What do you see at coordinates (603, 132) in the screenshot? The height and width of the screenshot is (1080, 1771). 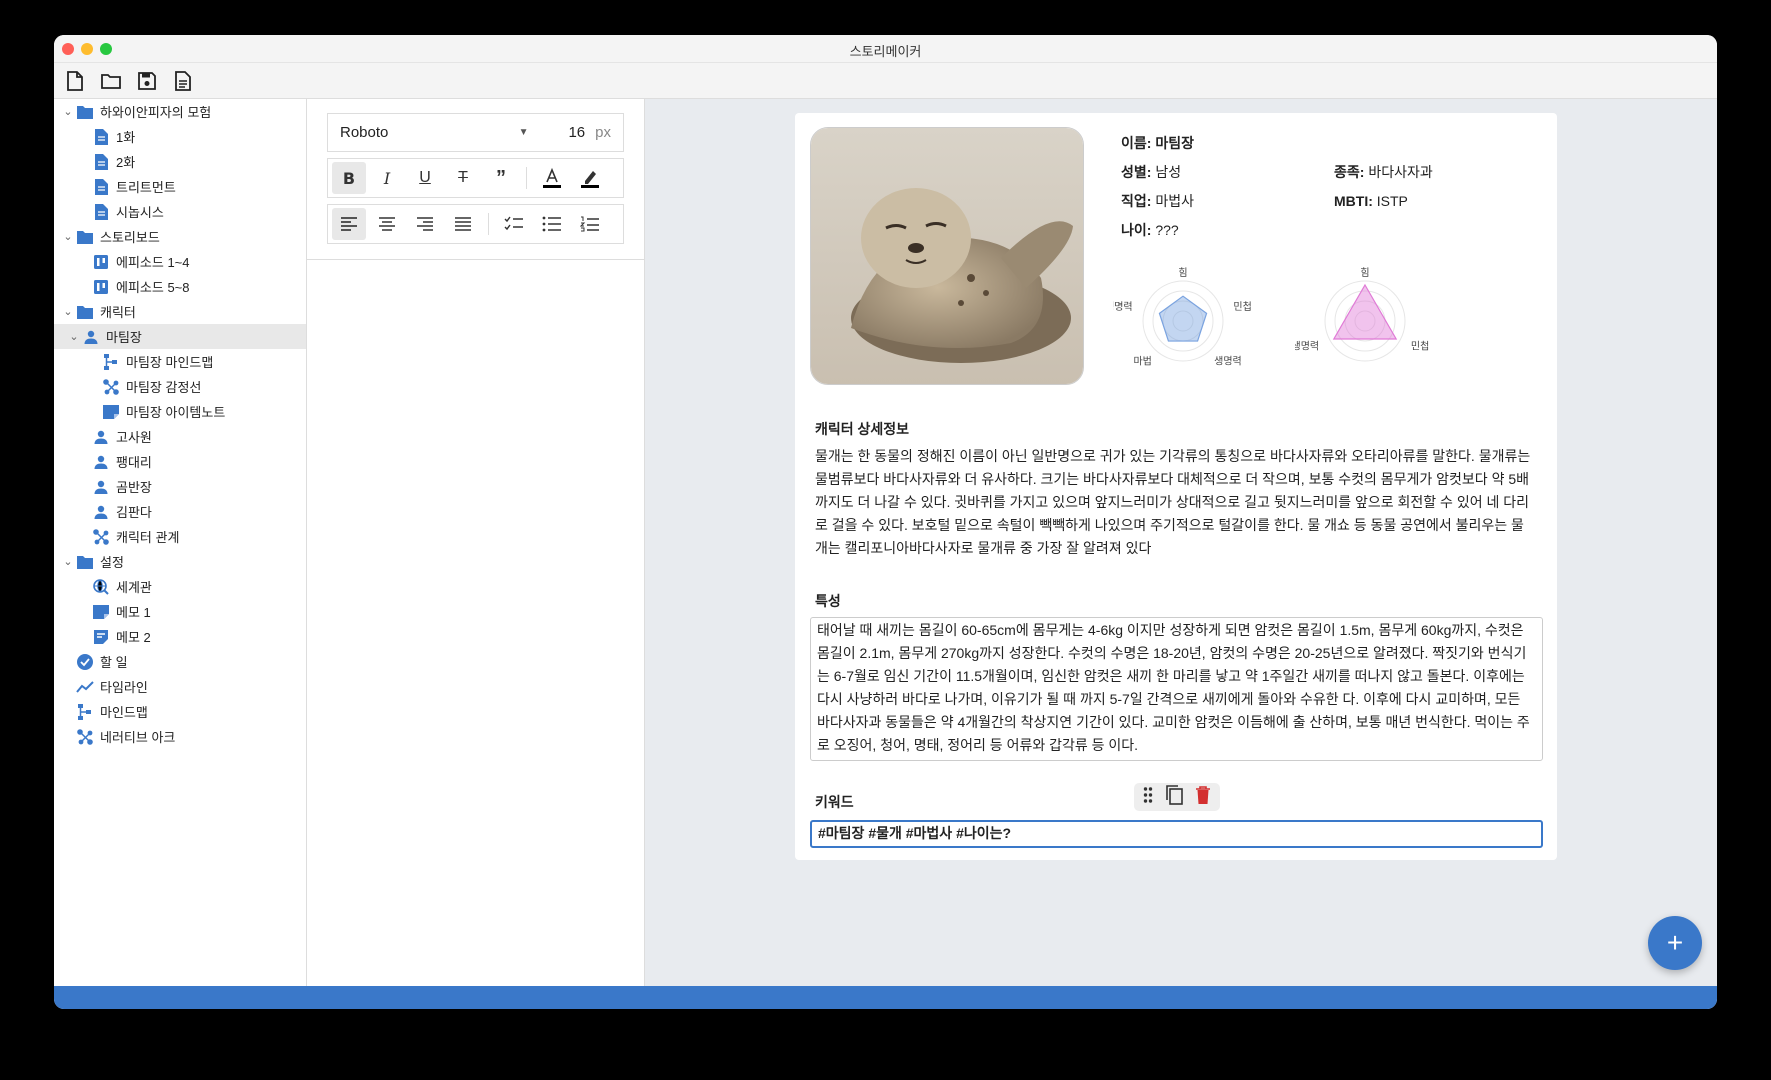 I see `font-size-unit: px` at bounding box center [603, 132].